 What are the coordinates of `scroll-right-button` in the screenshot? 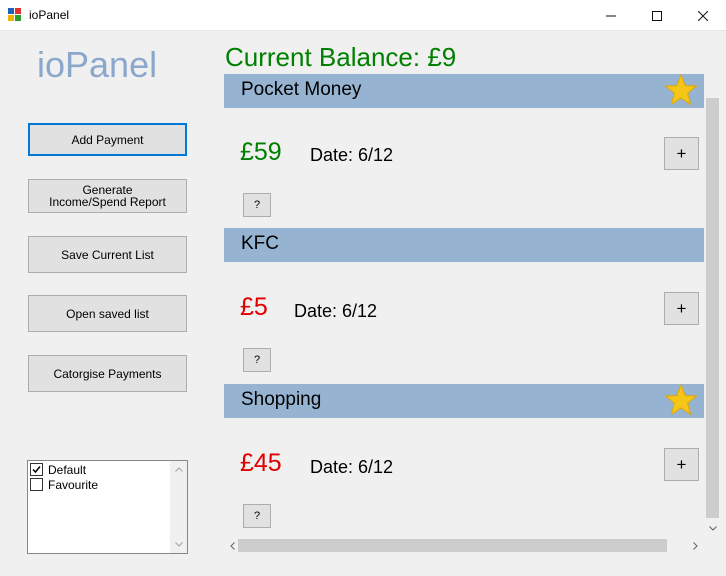 It's located at (695, 545).